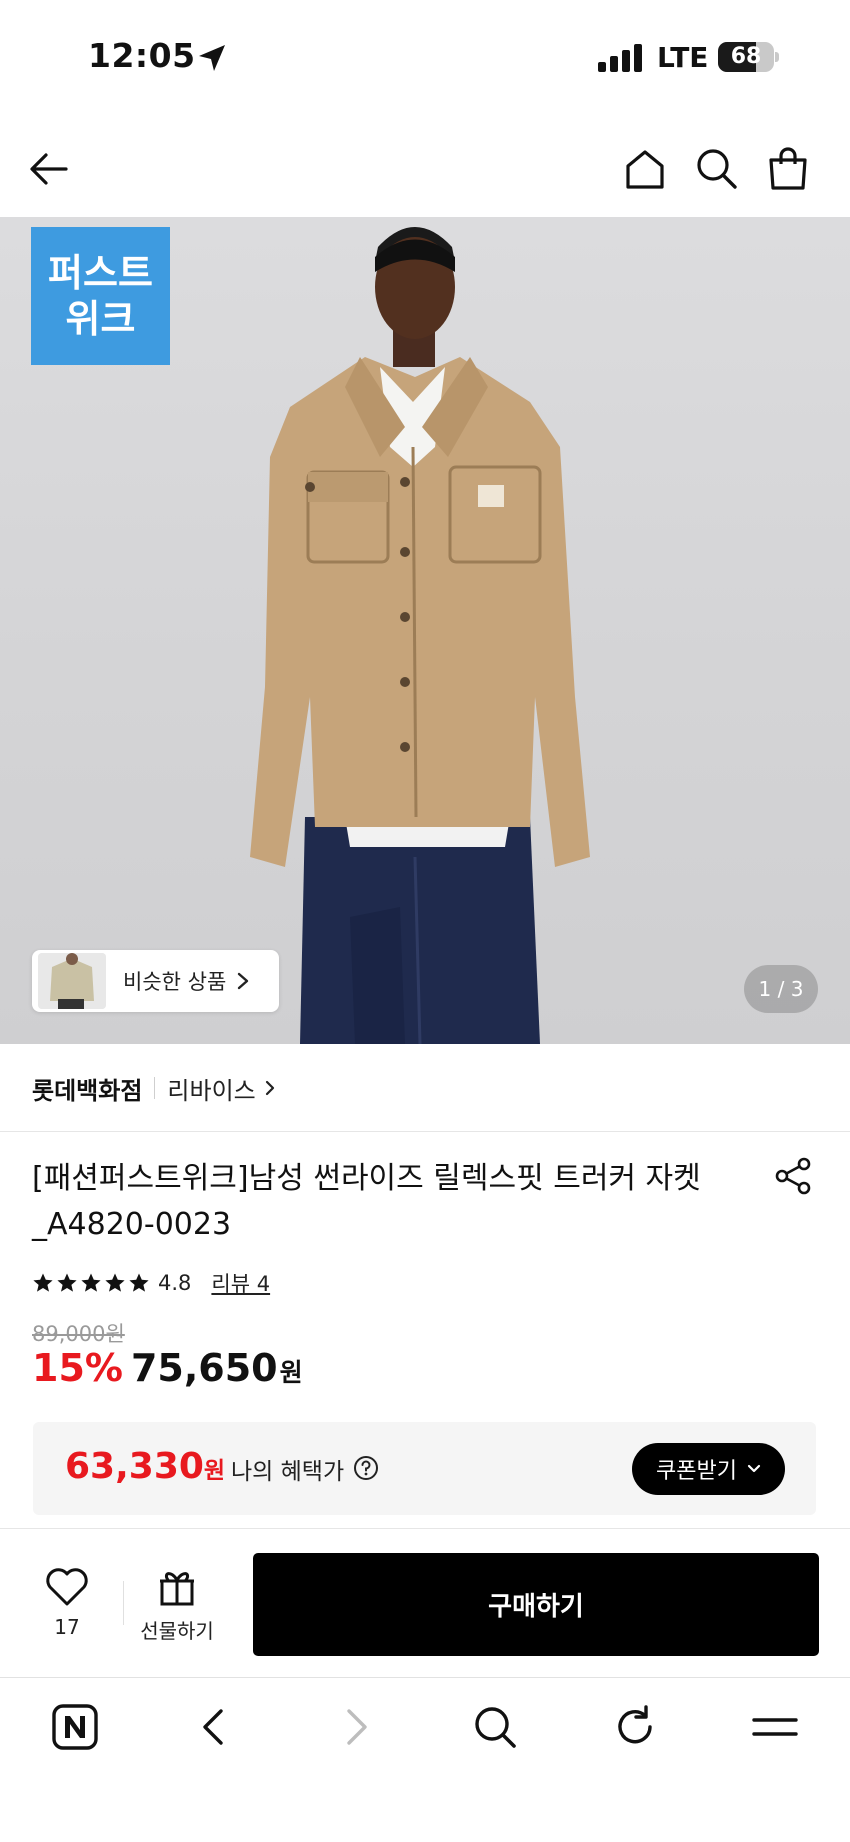 This screenshot has height=1842, width=850. I want to click on browser-search-icon, so click(495, 1727).